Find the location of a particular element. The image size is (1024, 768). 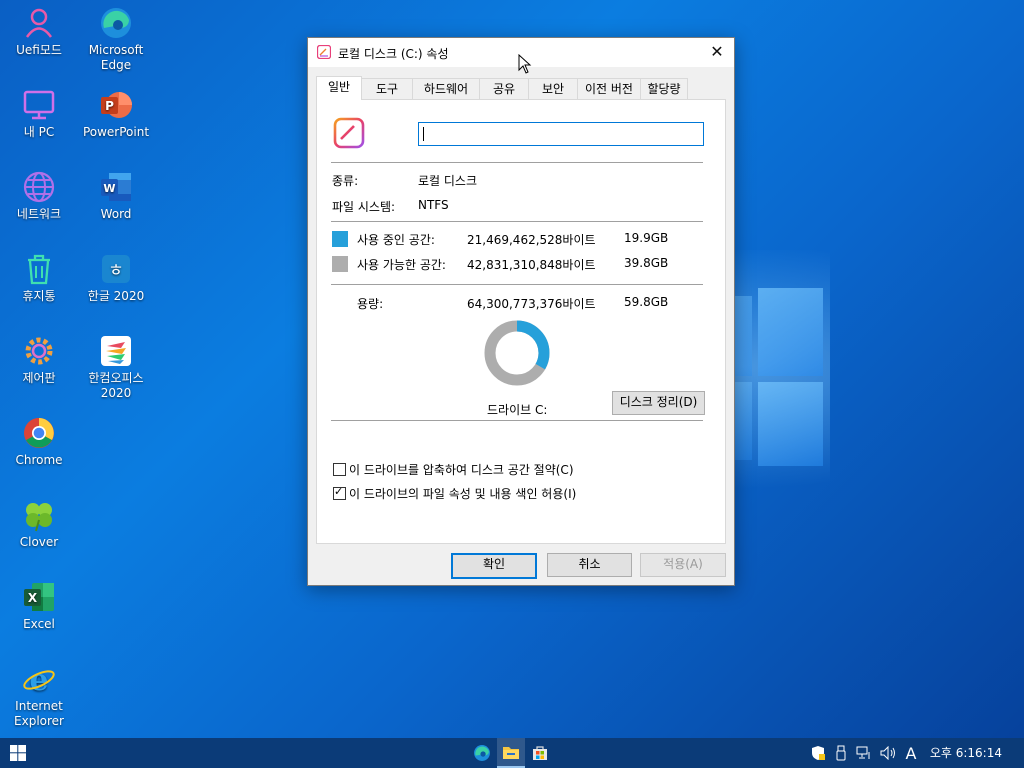

desktop-icon-control-panel: 제어판 is located at coordinates (39, 360).